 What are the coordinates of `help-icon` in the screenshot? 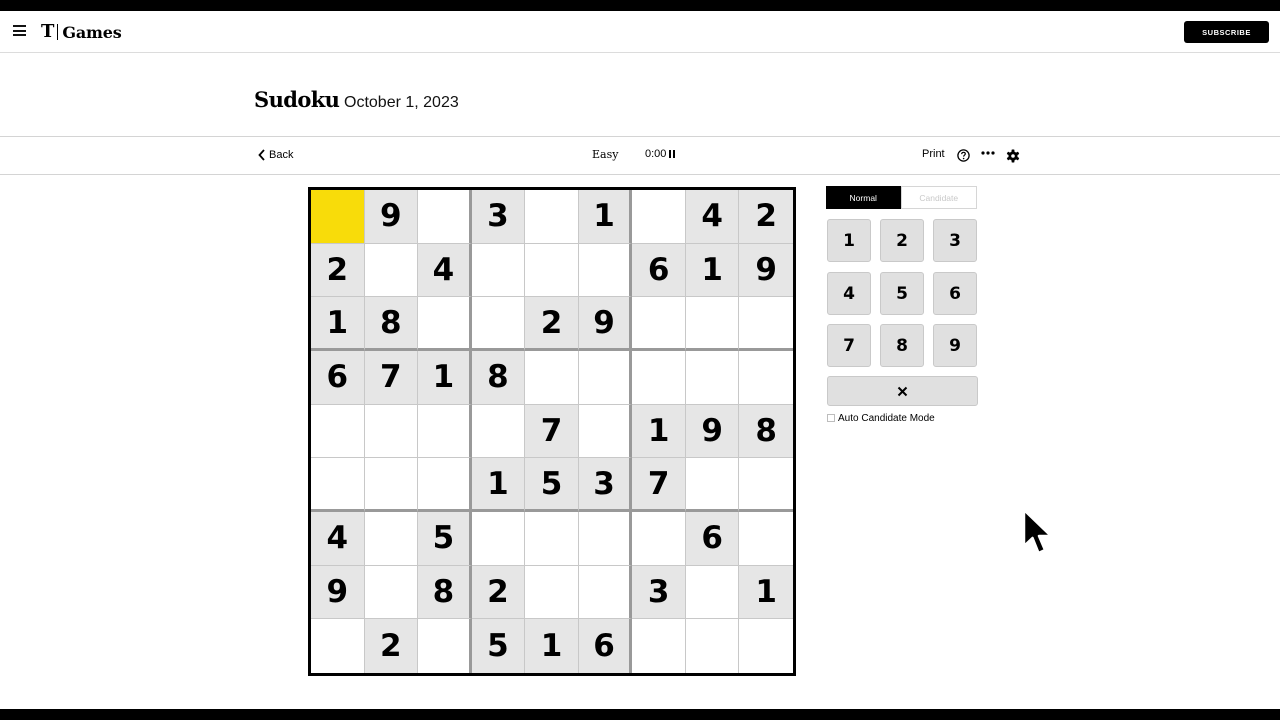 It's located at (963, 155).